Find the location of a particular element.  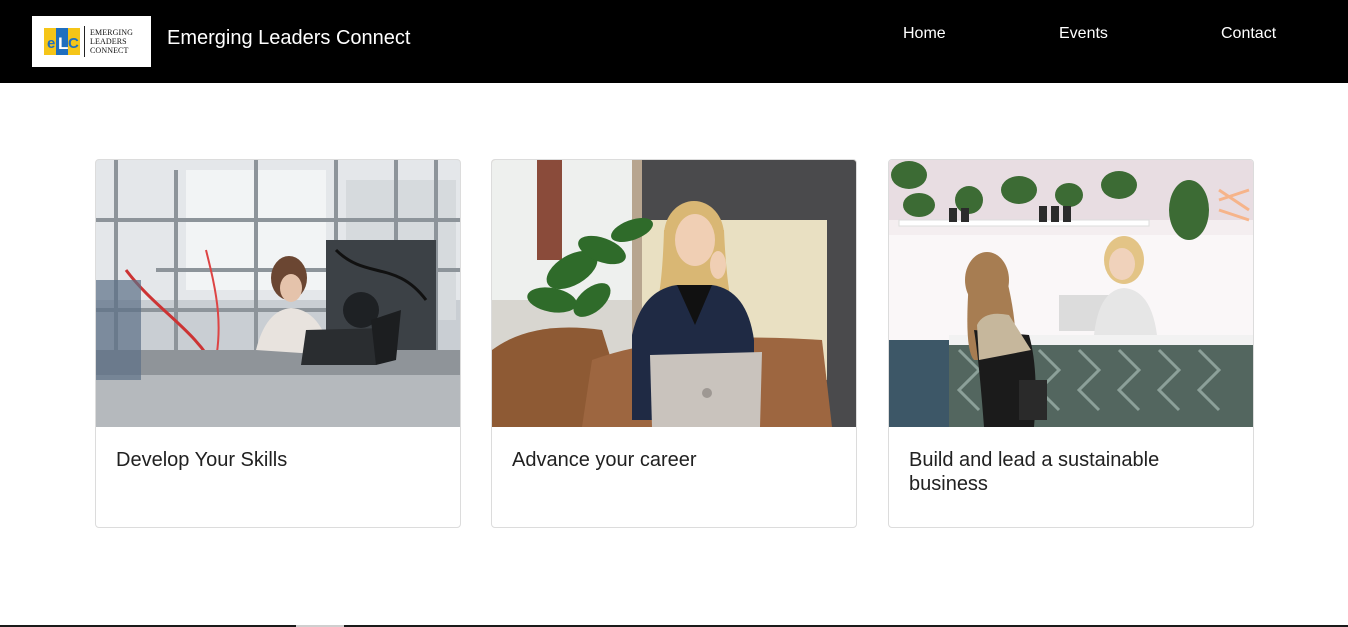

brand-name: Emerging Leaders Connect is located at coordinates (288, 38).